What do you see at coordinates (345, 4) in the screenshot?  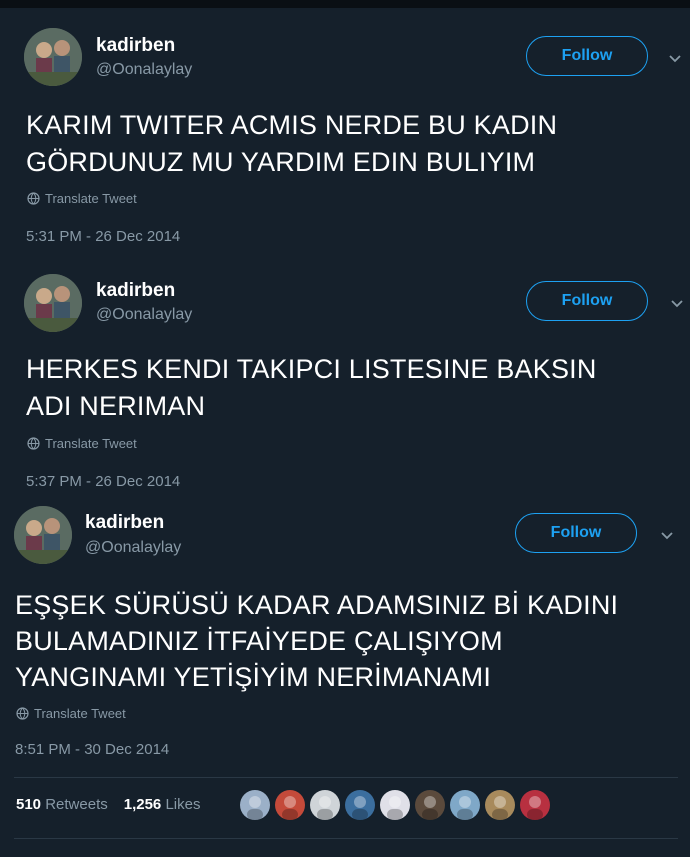 I see `top-bar` at bounding box center [345, 4].